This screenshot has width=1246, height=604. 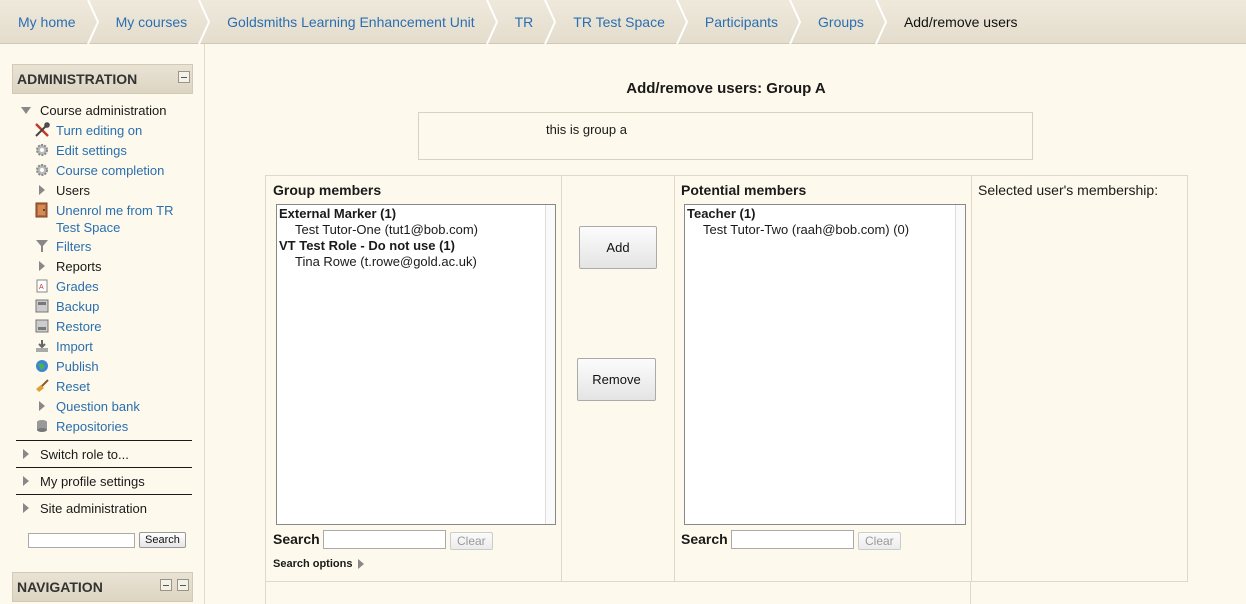 What do you see at coordinates (99, 130) in the screenshot?
I see `admin-item-label: Turn editing on` at bounding box center [99, 130].